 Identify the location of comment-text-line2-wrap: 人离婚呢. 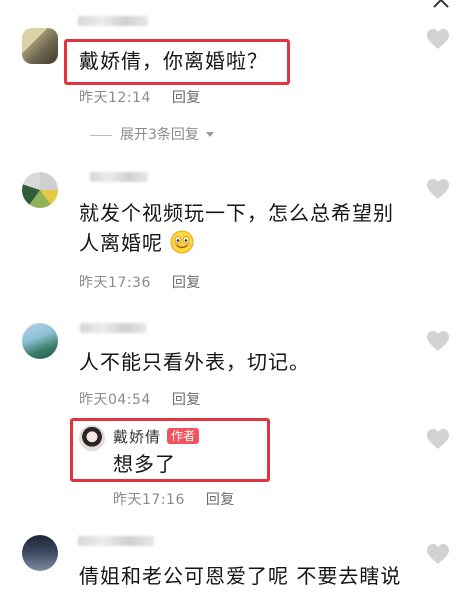
(136, 243).